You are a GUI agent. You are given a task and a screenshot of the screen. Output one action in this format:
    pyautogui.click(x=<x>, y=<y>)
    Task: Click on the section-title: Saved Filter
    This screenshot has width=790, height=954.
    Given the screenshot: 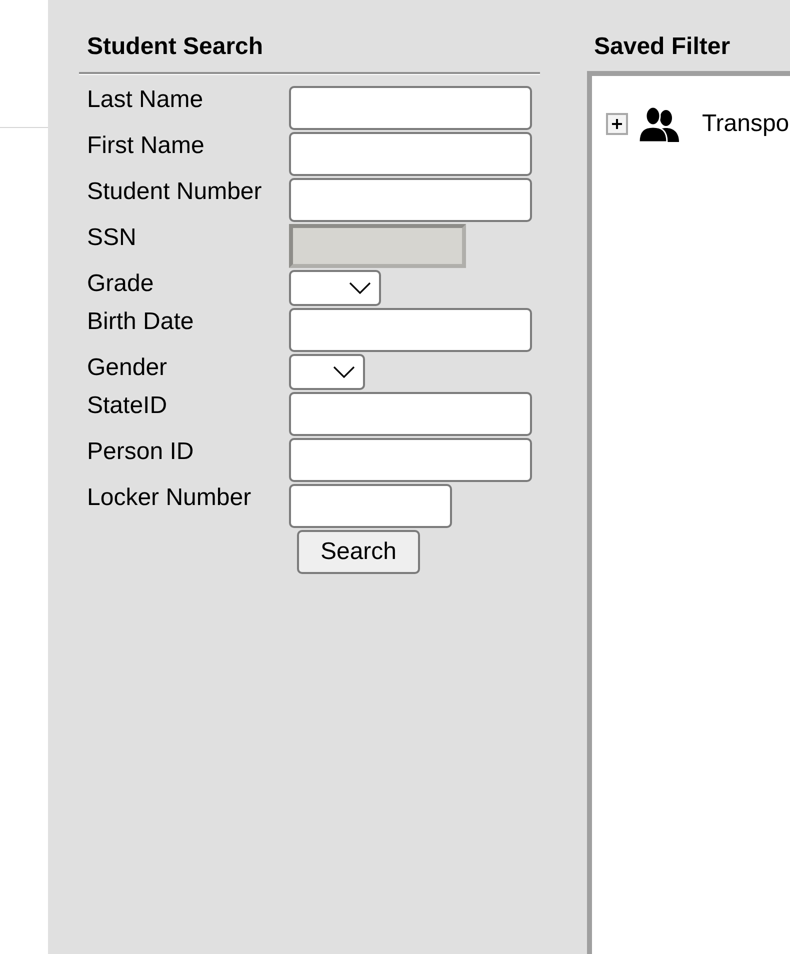 What is the action you would take?
    pyautogui.click(x=662, y=47)
    